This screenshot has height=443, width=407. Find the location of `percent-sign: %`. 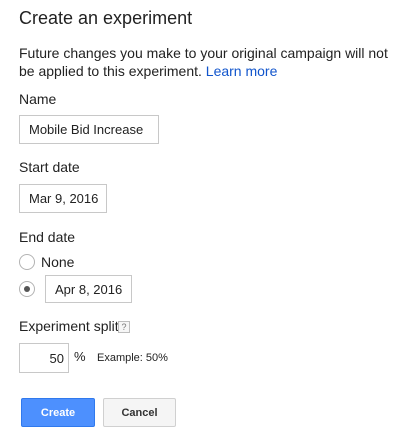

percent-sign: % is located at coordinates (80, 356).